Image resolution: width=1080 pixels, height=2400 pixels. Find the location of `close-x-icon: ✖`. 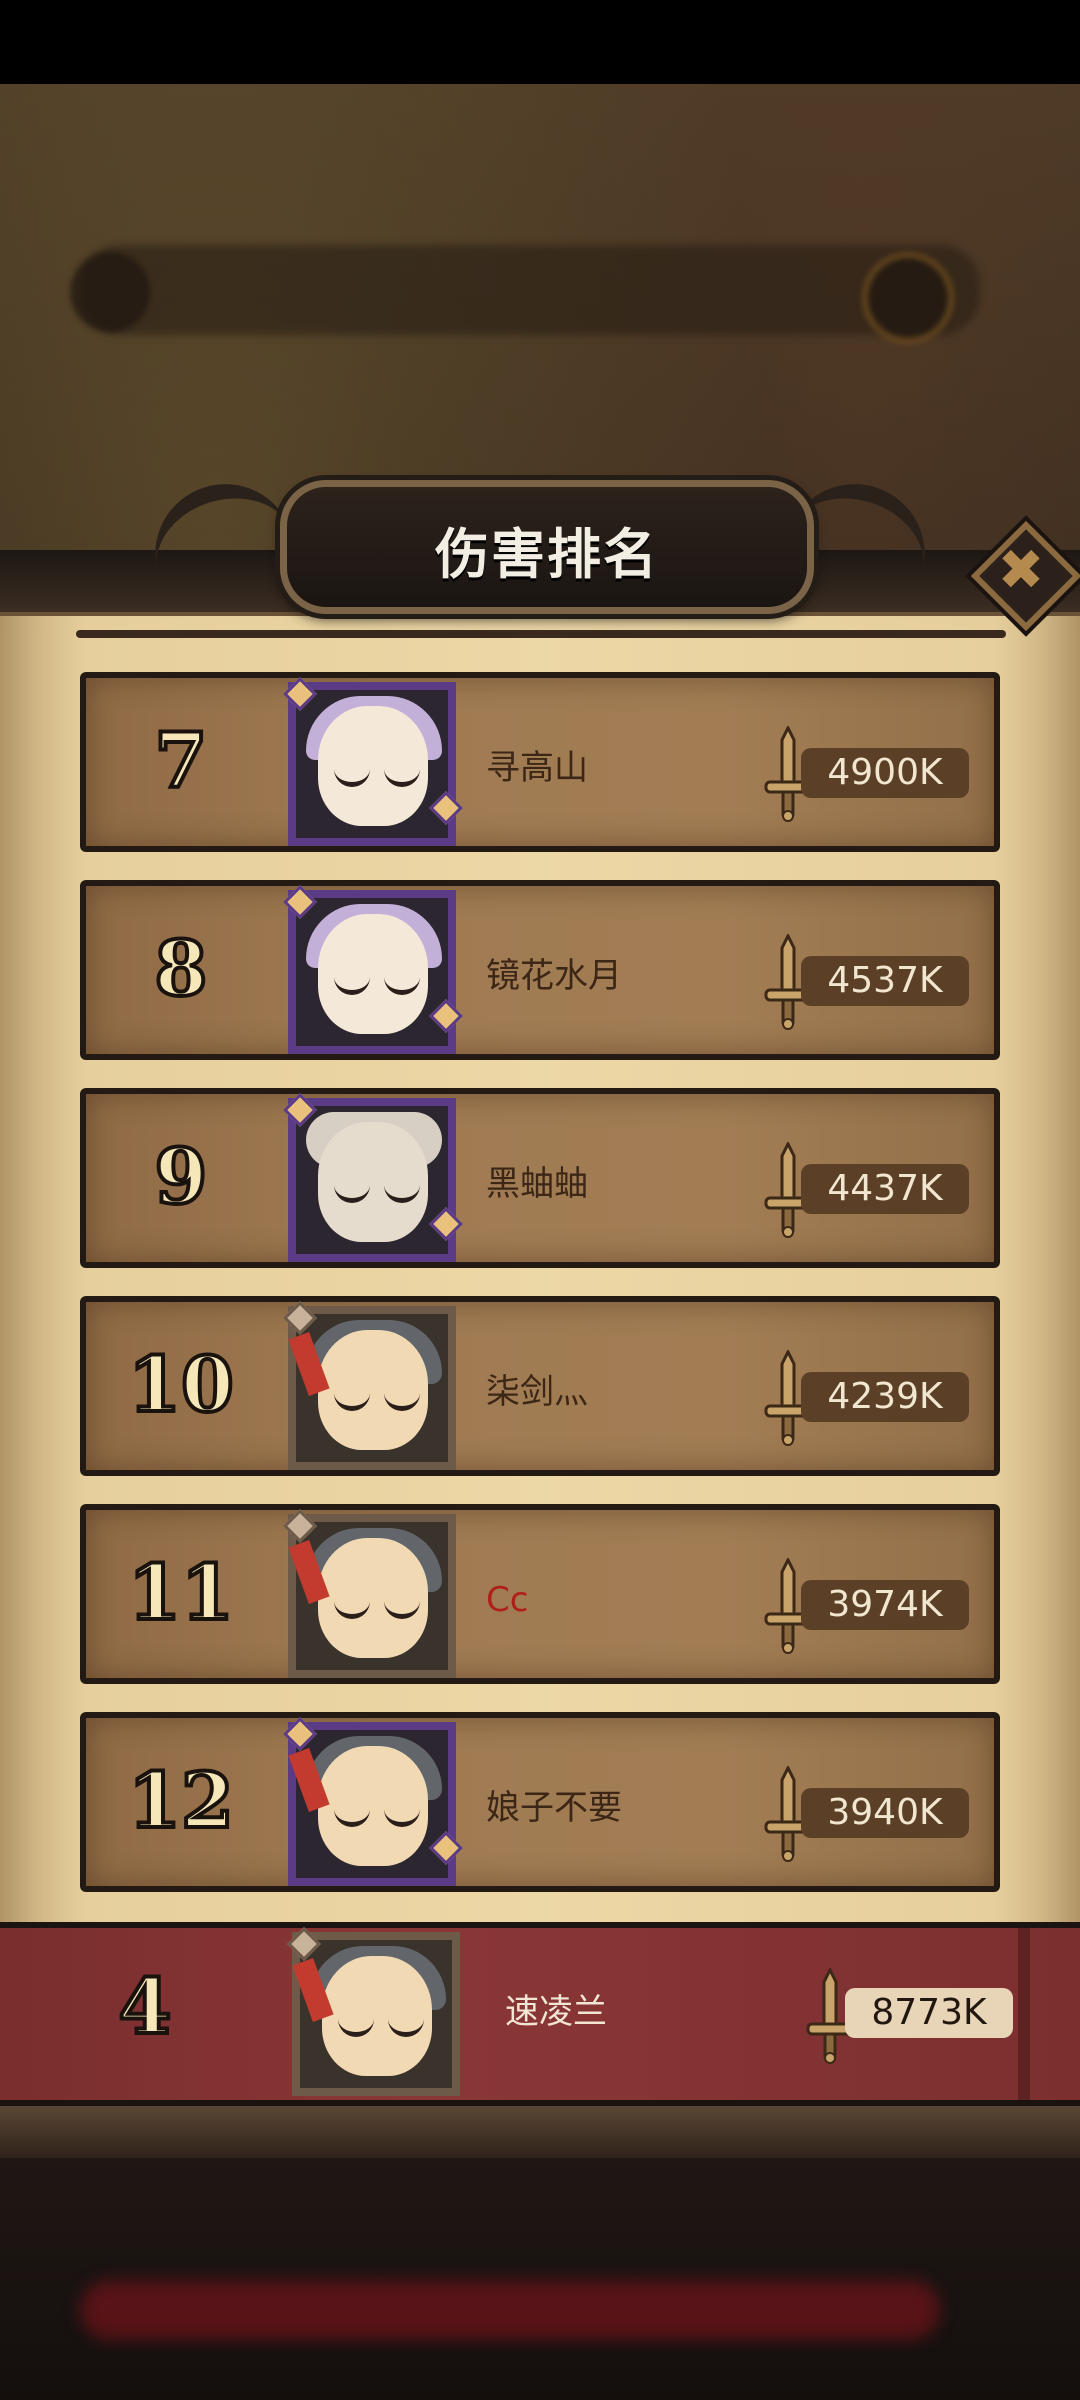

close-x-icon: ✖ is located at coordinates (1021, 570).